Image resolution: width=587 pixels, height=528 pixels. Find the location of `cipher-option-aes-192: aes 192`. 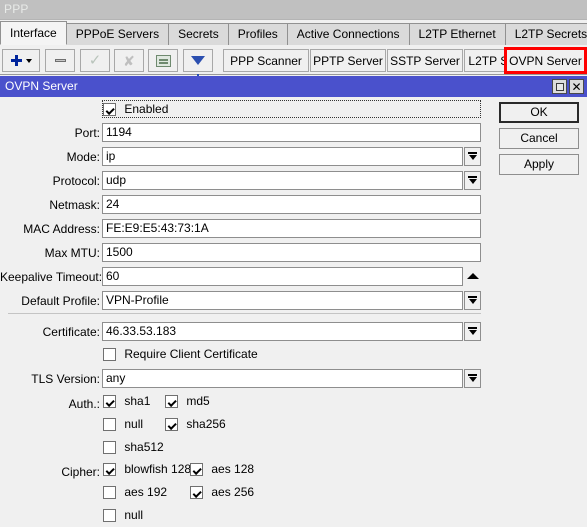

cipher-option-aes-192: aes 192 is located at coordinates (135, 495).